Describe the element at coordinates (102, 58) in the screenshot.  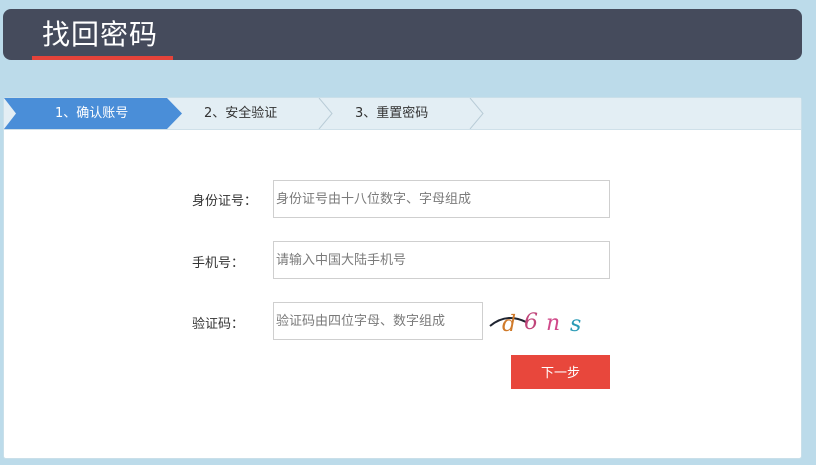
I see `title-underline` at that location.